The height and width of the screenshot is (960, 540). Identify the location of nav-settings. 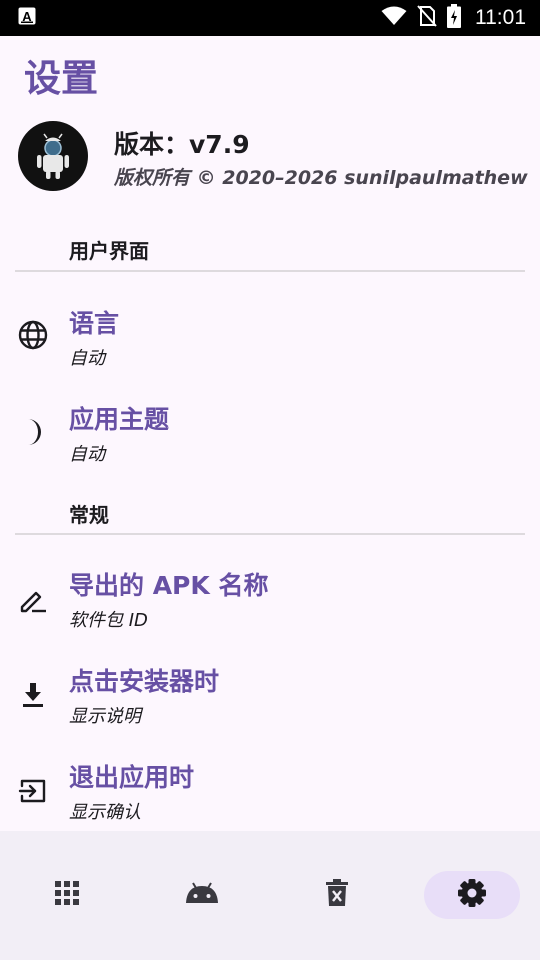
(472, 895).